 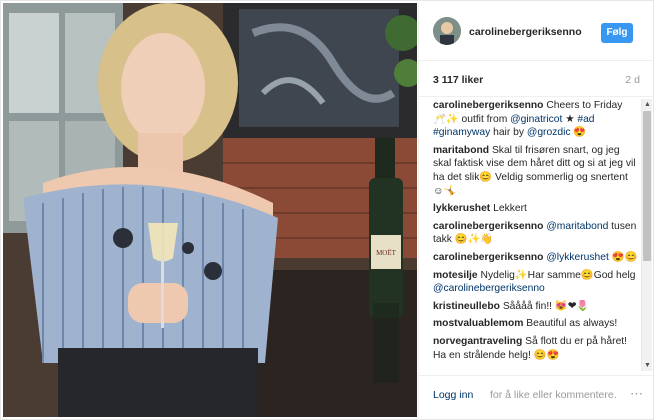 I want to click on post-header: carolinebergeriksenno Følg, so click(x=536, y=32).